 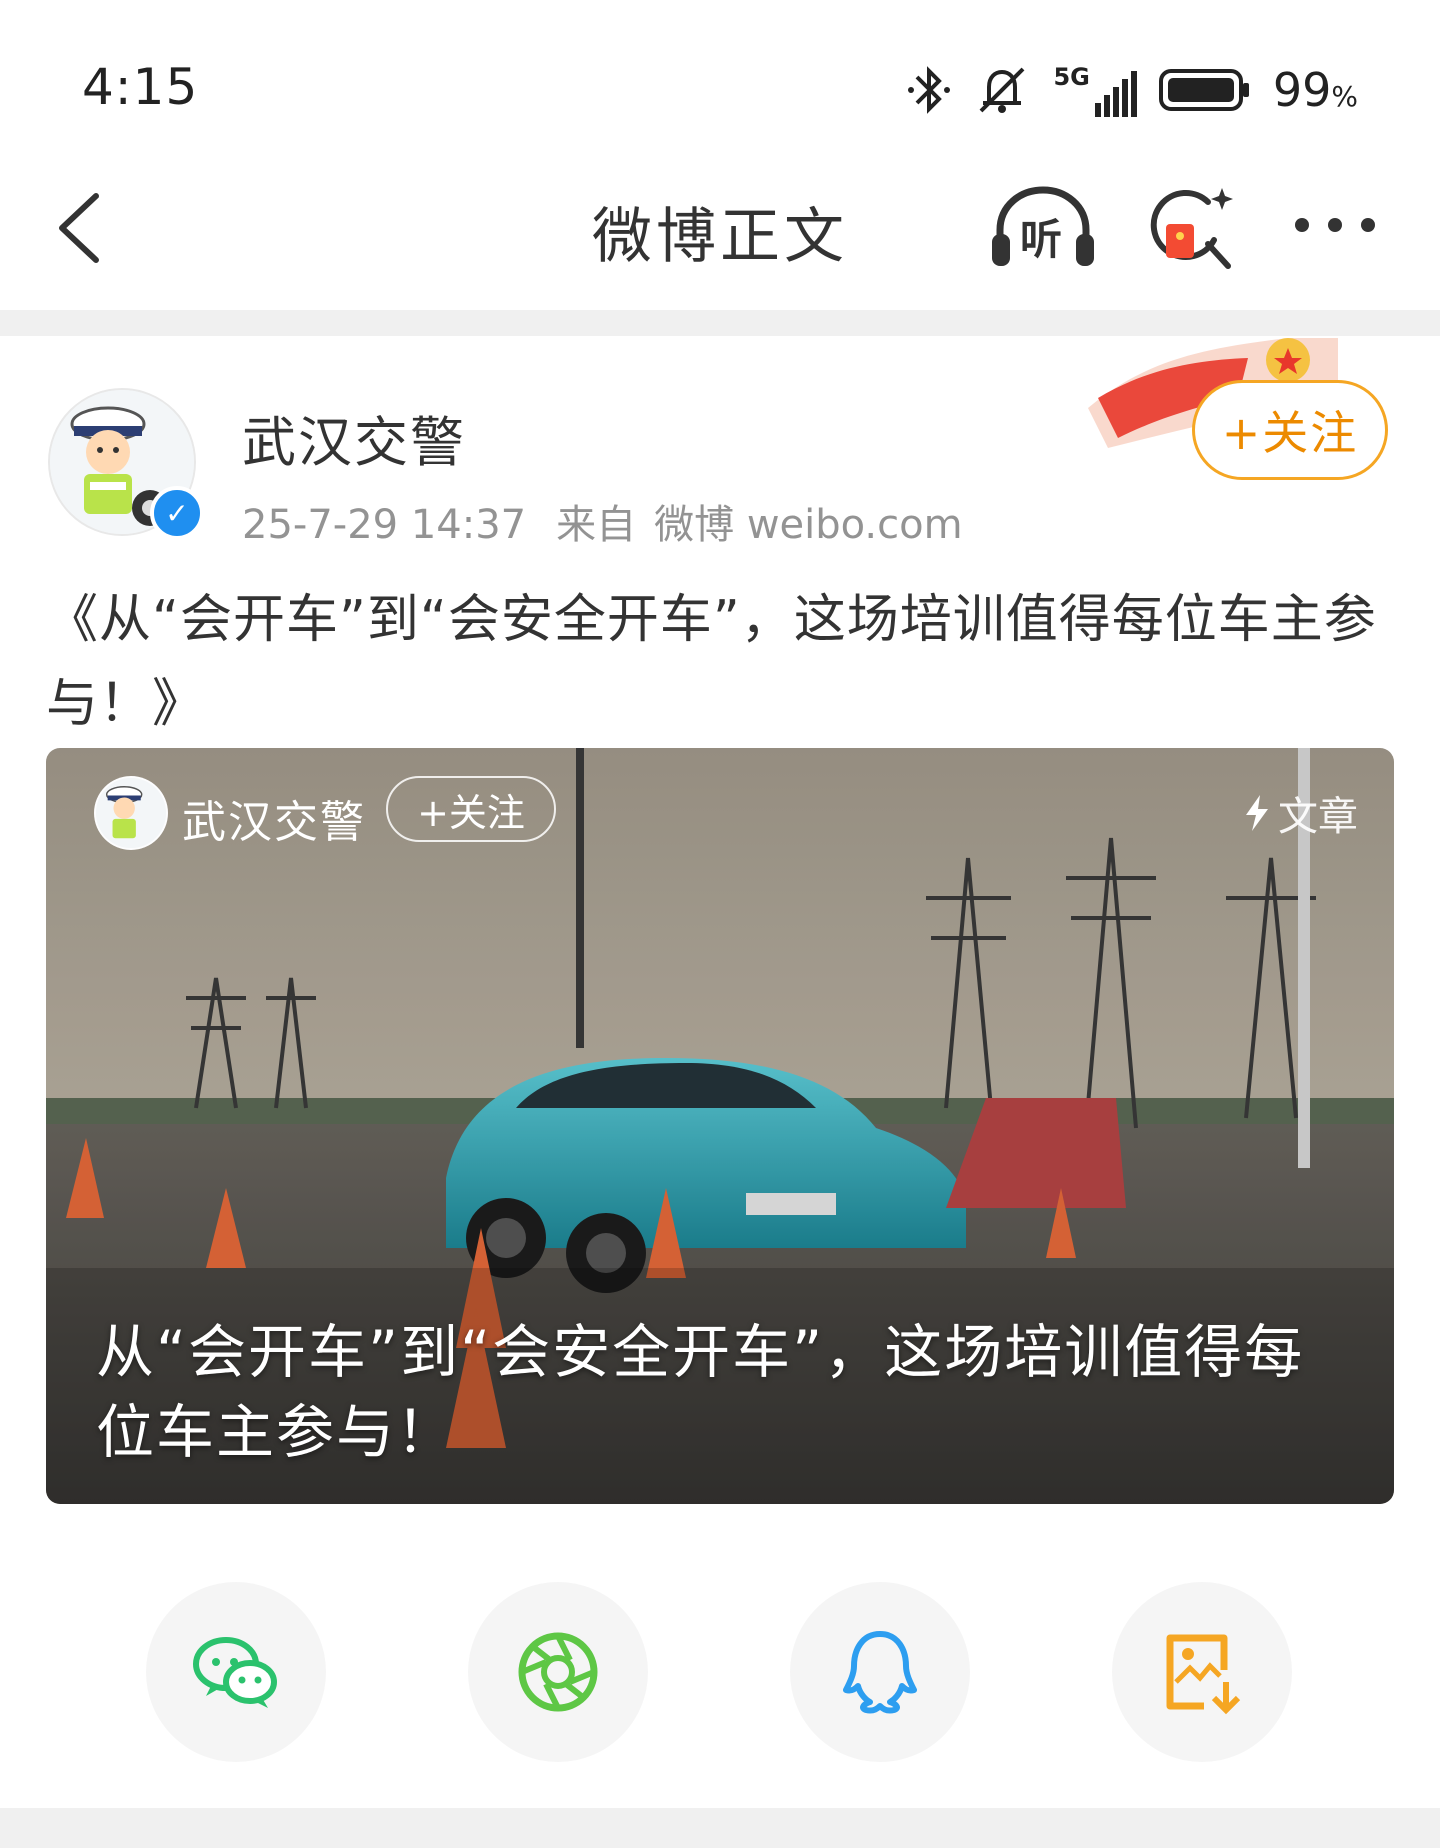 What do you see at coordinates (596, 525) in the screenshot?
I see `source-prefix: 来自` at bounding box center [596, 525].